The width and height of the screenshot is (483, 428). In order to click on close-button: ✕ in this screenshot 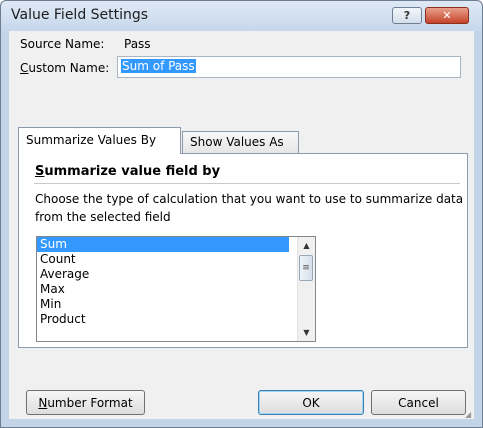, I will do `click(447, 15)`.